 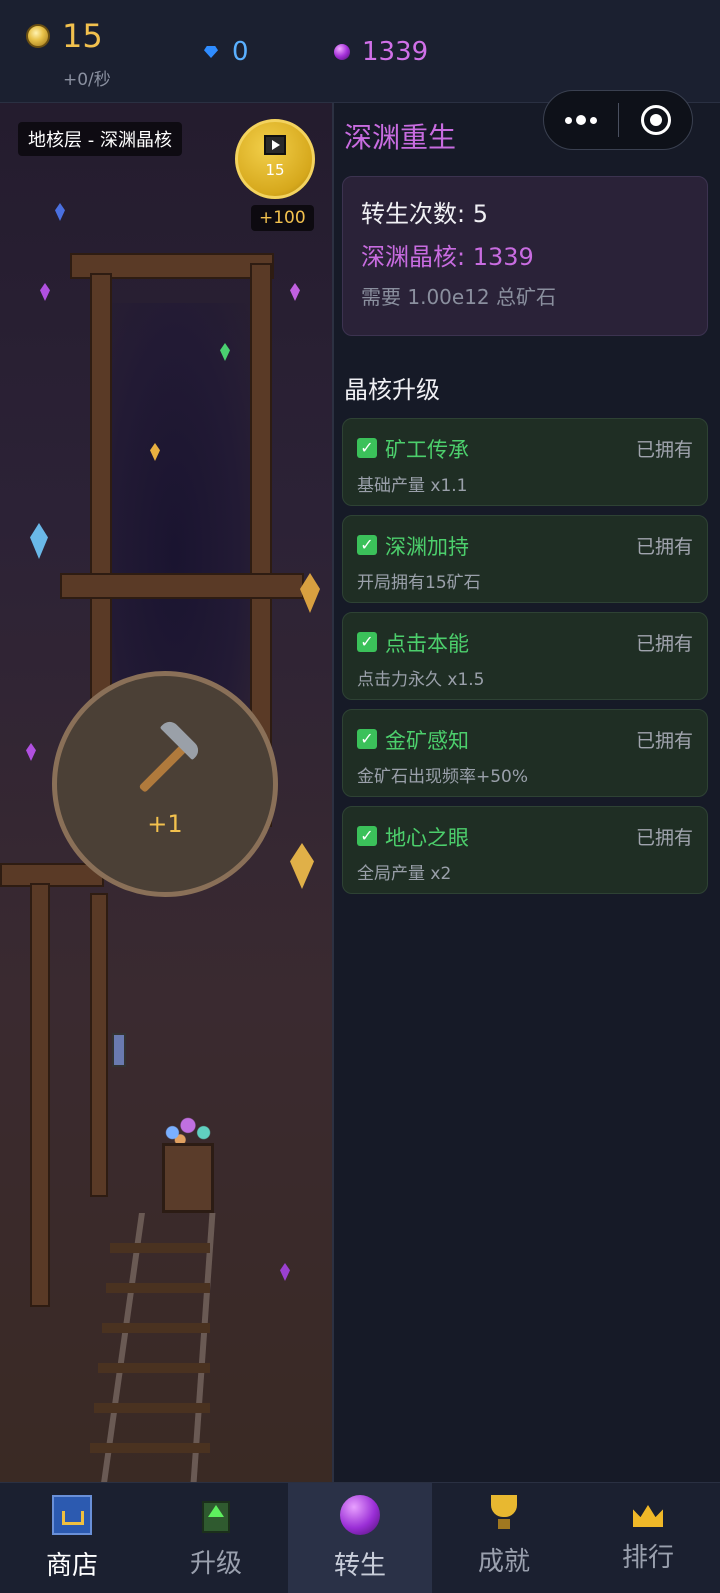 What do you see at coordinates (100, 139) in the screenshot?
I see `zone-label: 地核层 - 深渊晶核` at bounding box center [100, 139].